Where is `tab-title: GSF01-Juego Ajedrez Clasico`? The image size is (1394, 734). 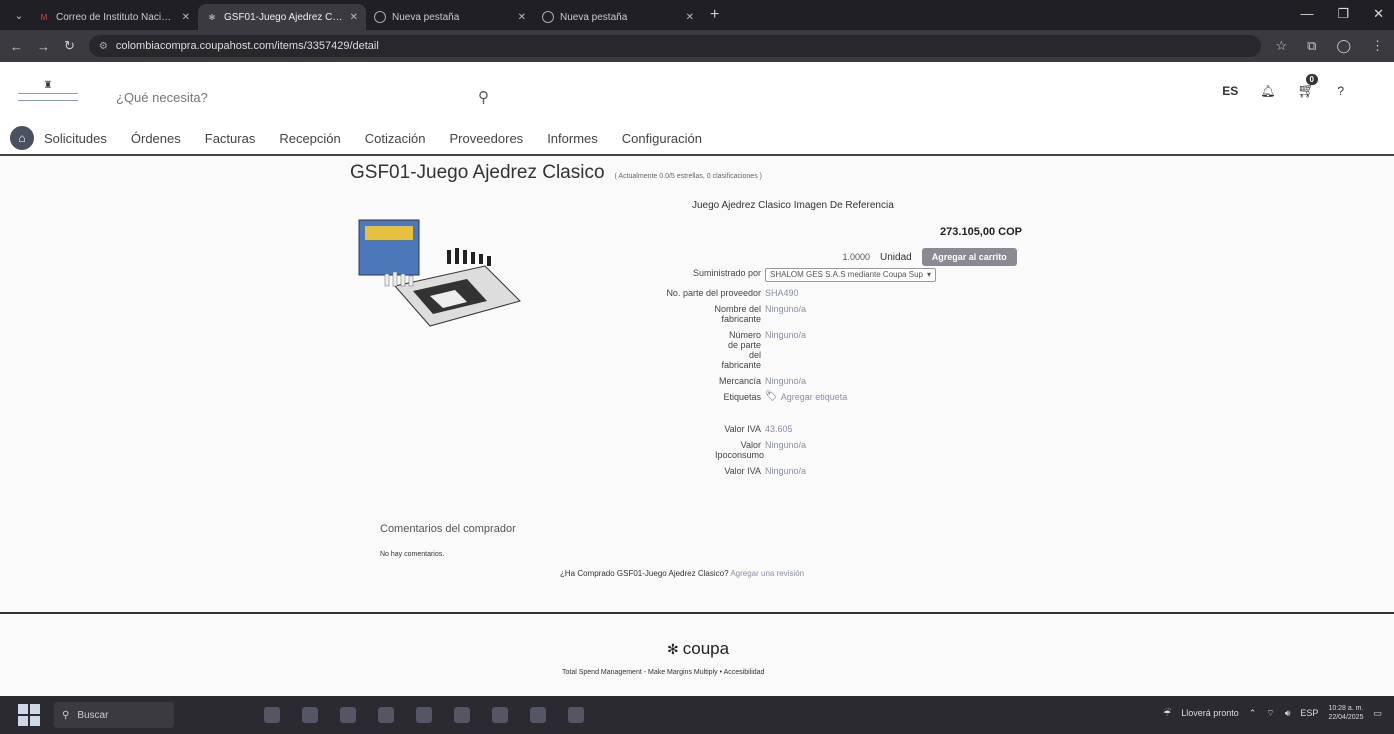 tab-title: GSF01-Juego Ajedrez Clasico is located at coordinates (284, 17).